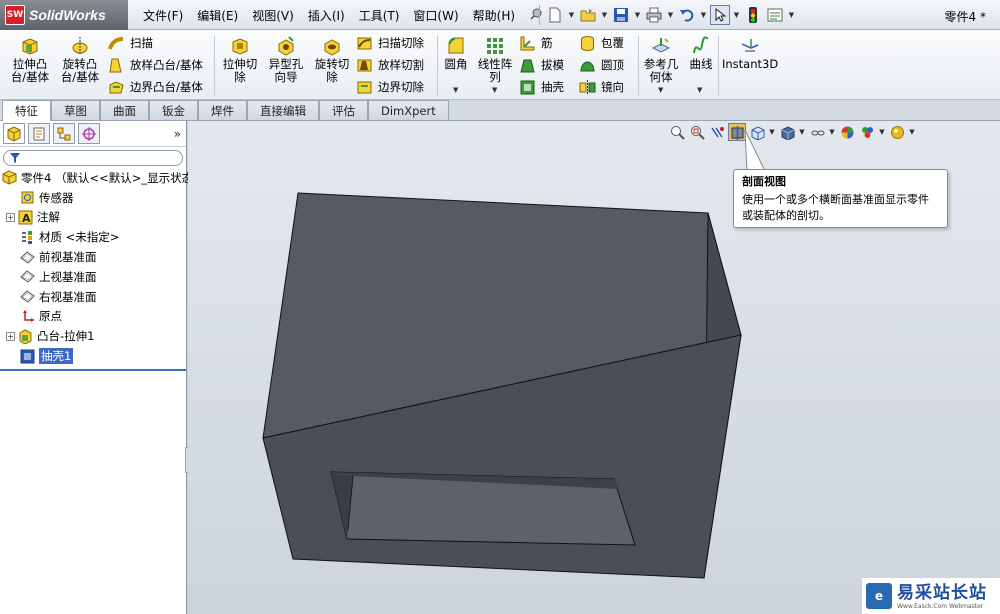 The image size is (1000, 614). I want to click on rollback-bar, so click(93, 370).